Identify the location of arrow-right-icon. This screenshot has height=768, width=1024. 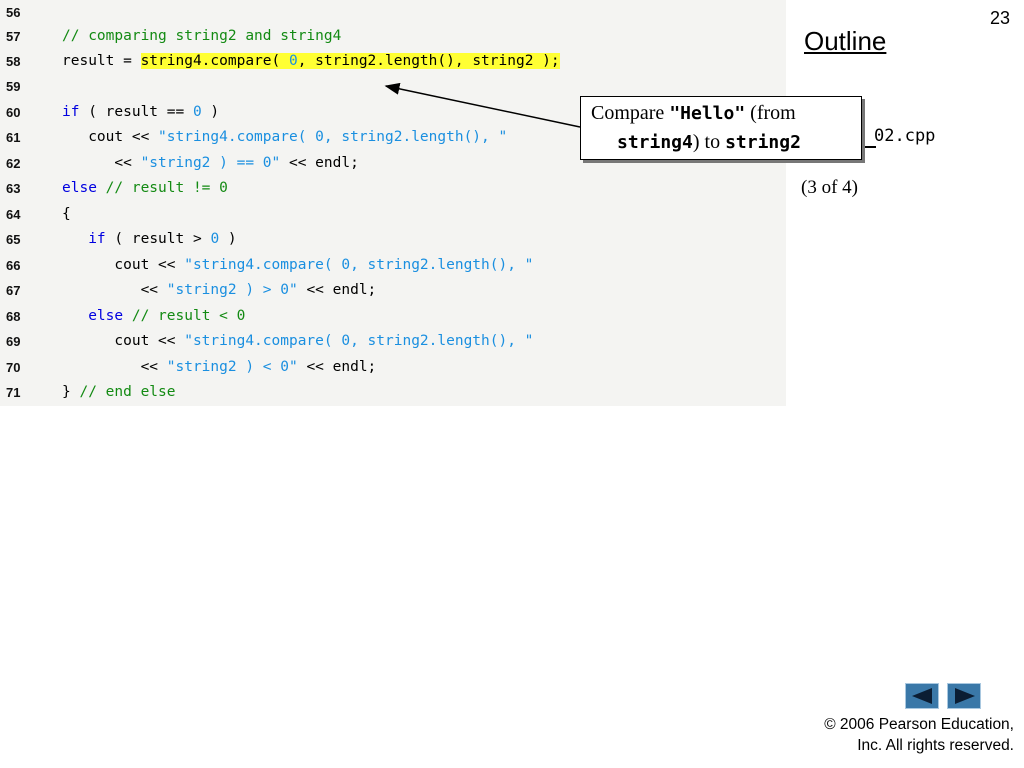
(965, 696).